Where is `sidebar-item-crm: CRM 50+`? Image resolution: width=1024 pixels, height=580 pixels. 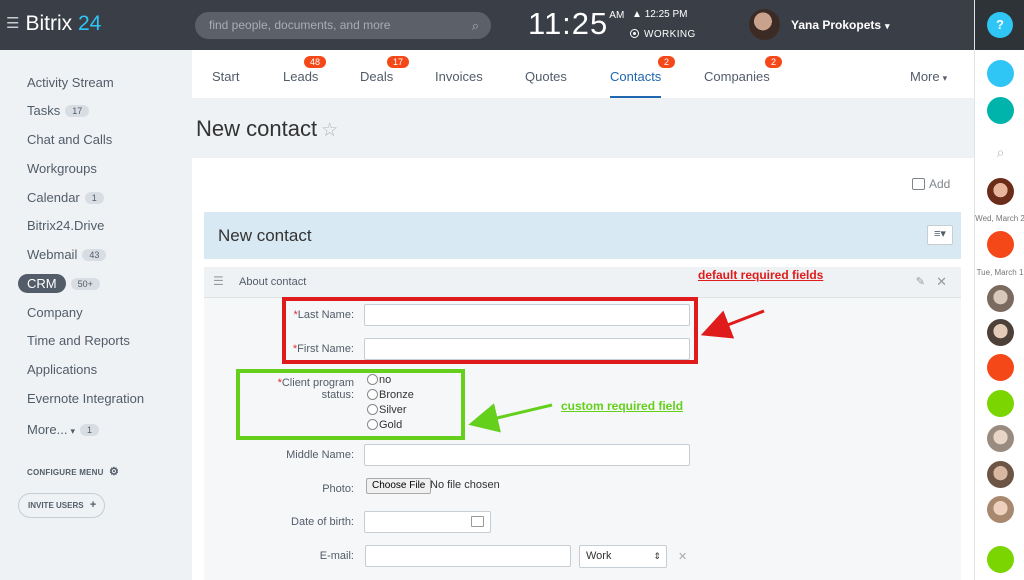 sidebar-item-crm: CRM 50+ is located at coordinates (59, 283).